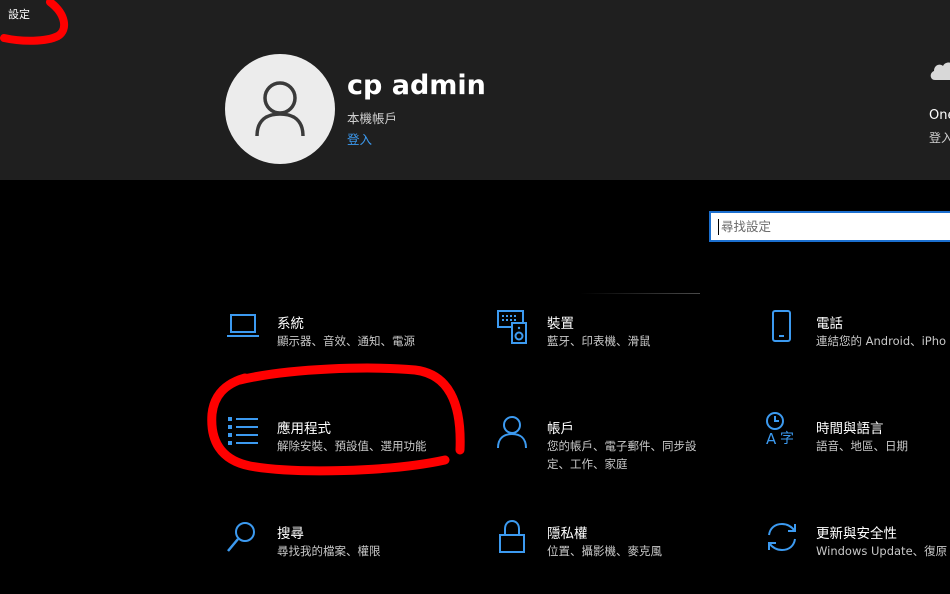 This screenshot has height=594, width=950. What do you see at coordinates (359, 138) in the screenshot?
I see `signin-link: 登入` at bounding box center [359, 138].